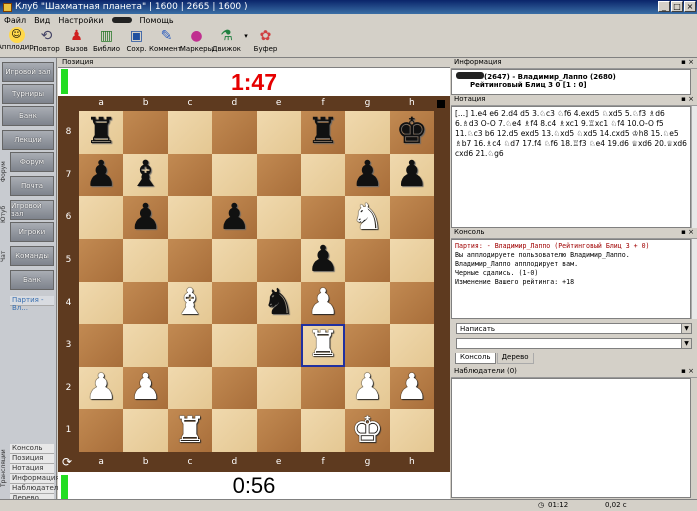 This screenshot has width=697, height=511. I want to click on save-button: ▣ Сохр., so click(136, 41).